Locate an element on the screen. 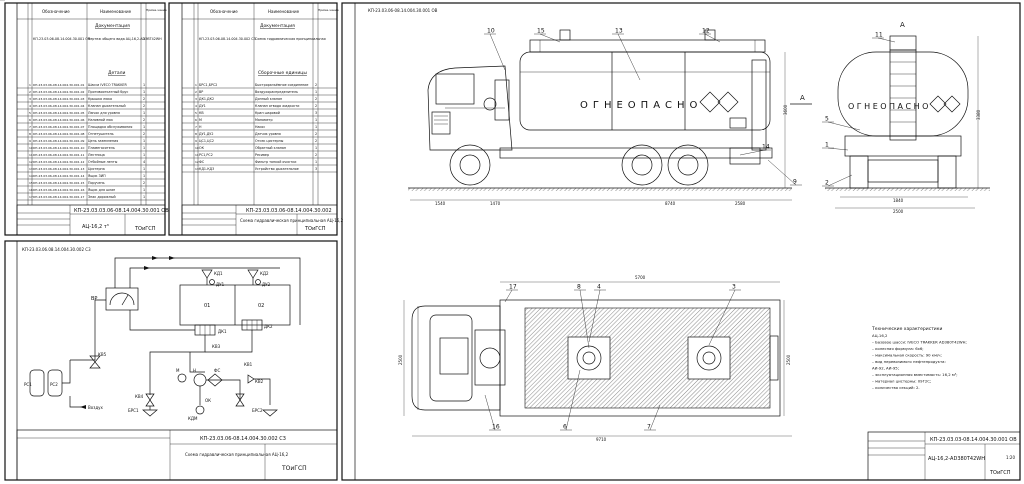 The width and height of the screenshot is (1024, 484). spec-left-row-pos: 5 is located at coordinates (30, 113).